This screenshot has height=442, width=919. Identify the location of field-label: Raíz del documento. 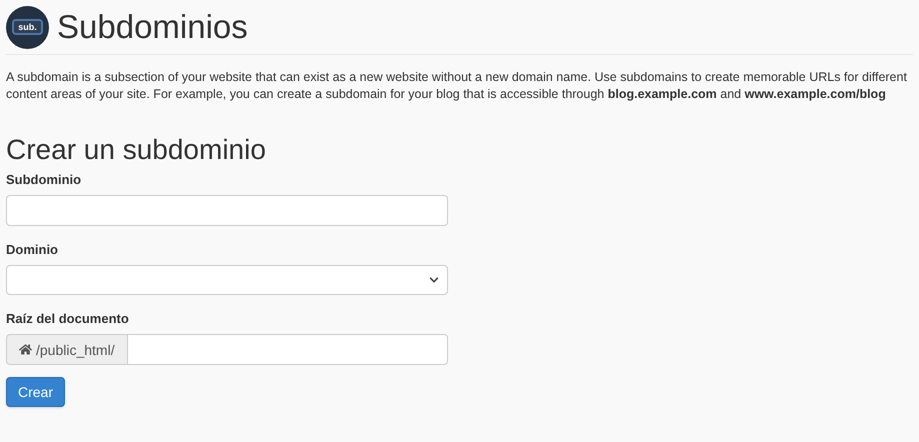
(68, 319).